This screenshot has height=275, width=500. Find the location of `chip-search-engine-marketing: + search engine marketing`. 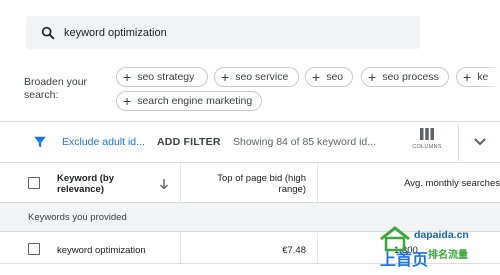

chip-search-engine-marketing: + search engine marketing is located at coordinates (189, 101).